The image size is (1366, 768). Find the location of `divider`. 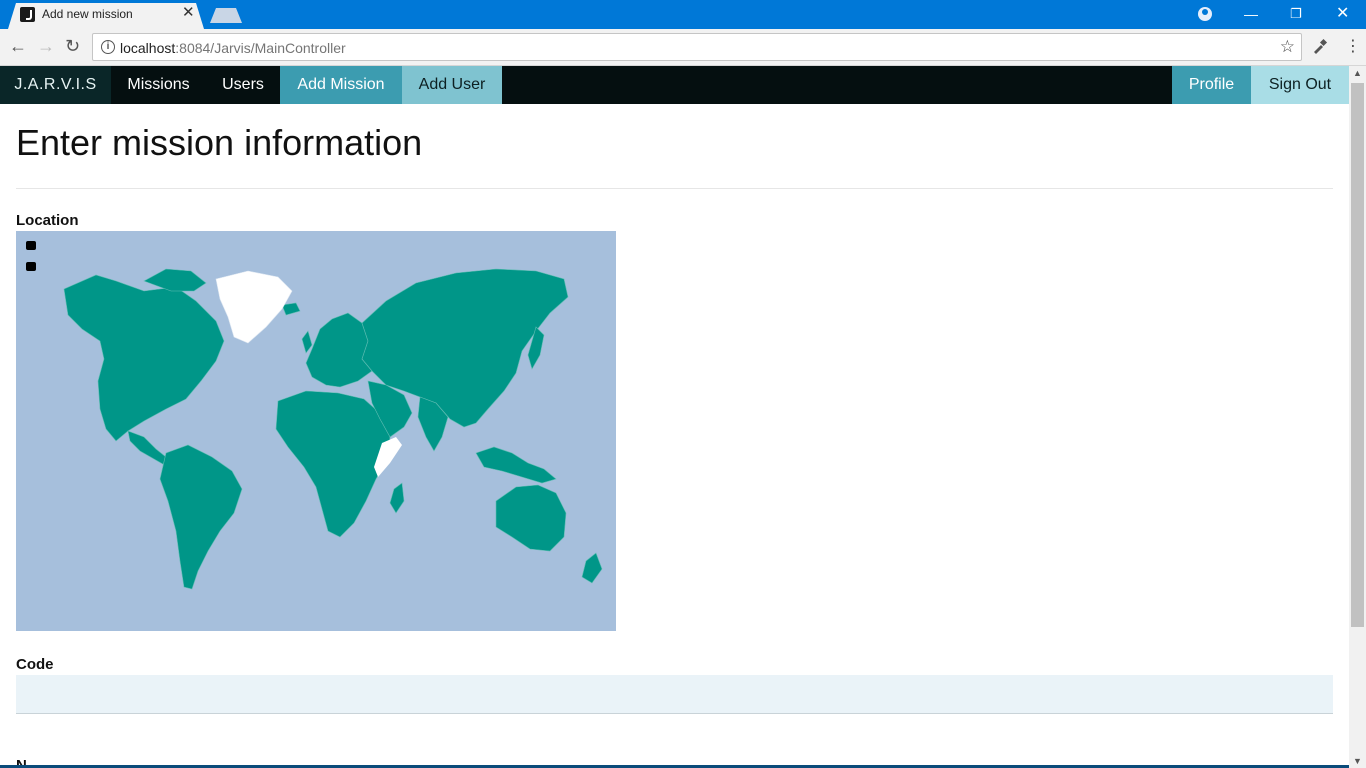

divider is located at coordinates (674, 188).